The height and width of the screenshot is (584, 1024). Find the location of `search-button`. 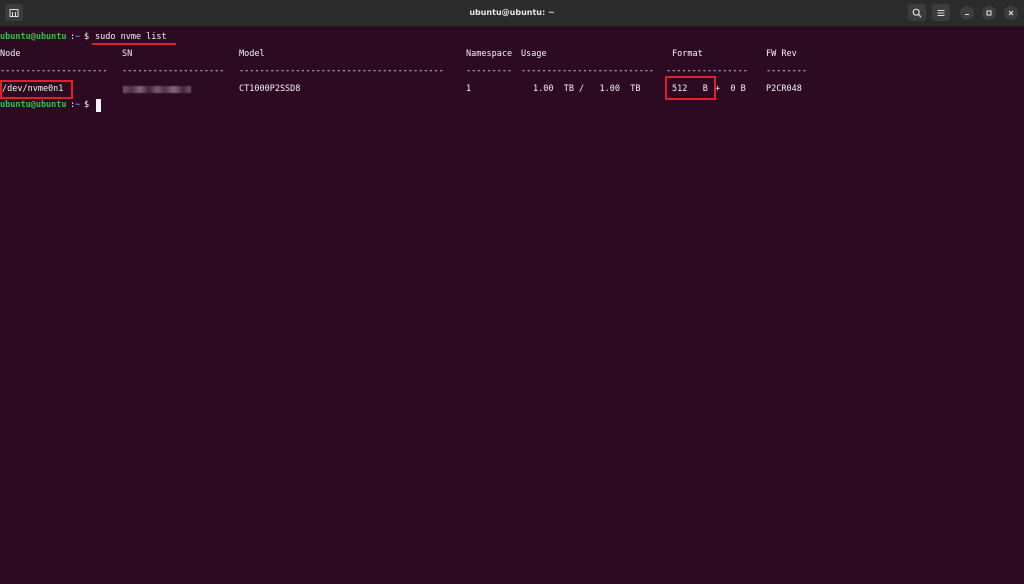

search-button is located at coordinates (917, 12).